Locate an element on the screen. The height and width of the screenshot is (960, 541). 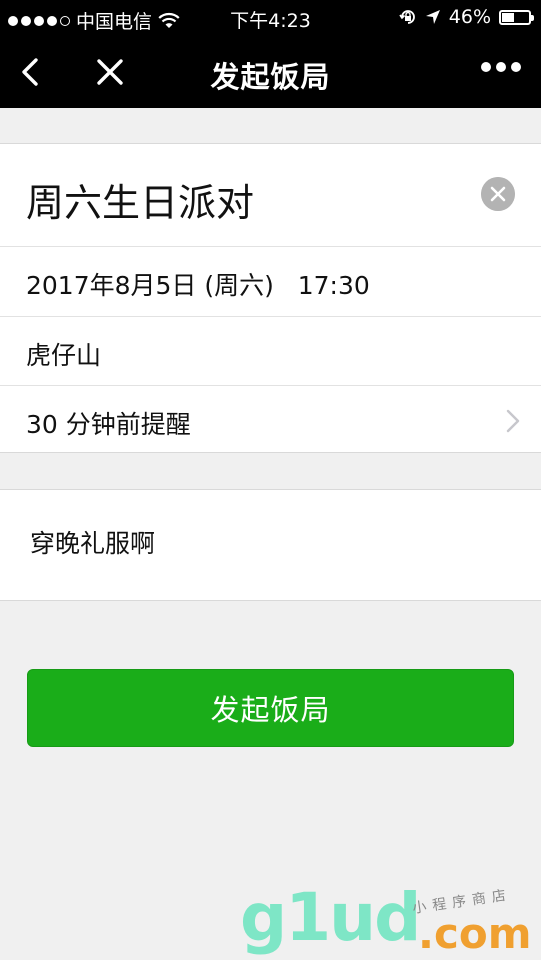
note-group: 穿晚礼服啊 is located at coordinates (270, 545).